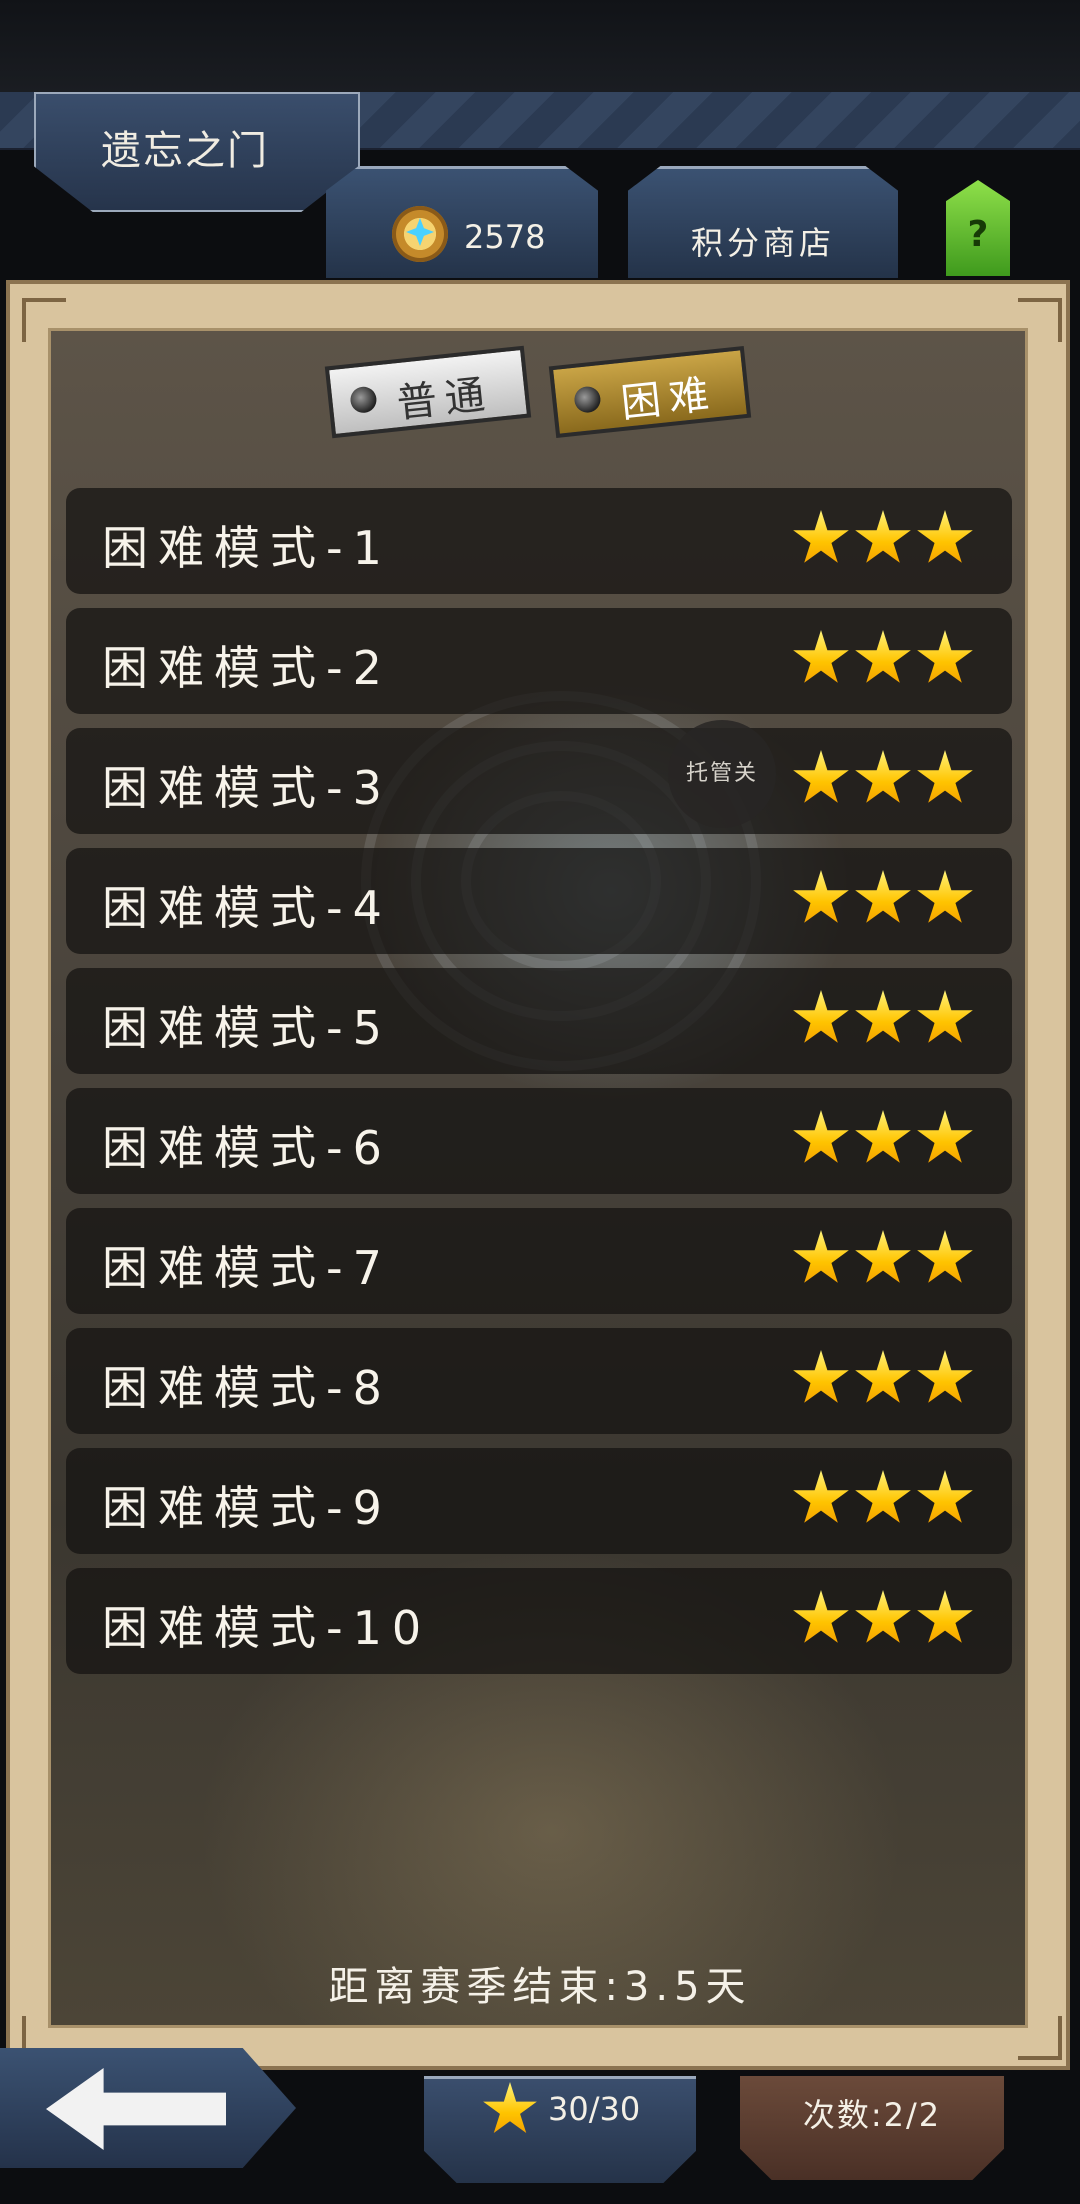 The width and height of the screenshot is (1080, 2204). What do you see at coordinates (247, 1508) in the screenshot?
I see `level-name: 困难模式-9` at bounding box center [247, 1508].